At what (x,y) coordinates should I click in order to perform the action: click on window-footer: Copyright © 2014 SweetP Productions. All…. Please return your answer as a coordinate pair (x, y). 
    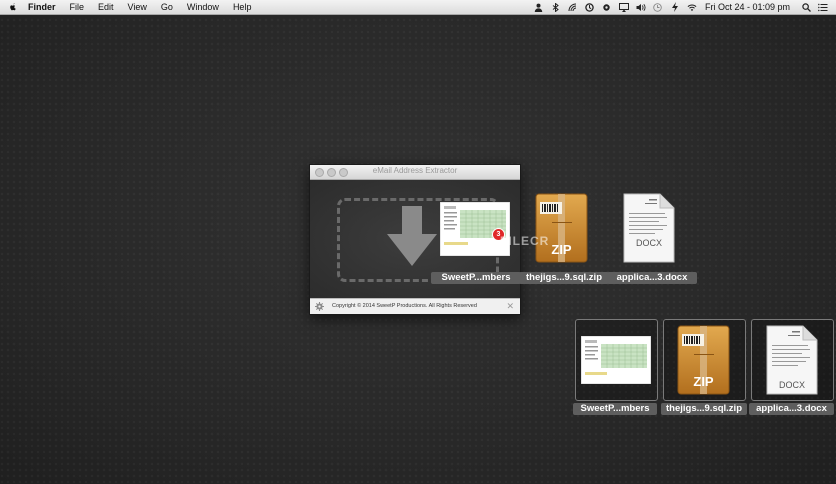
    Looking at the image, I should click on (415, 306).